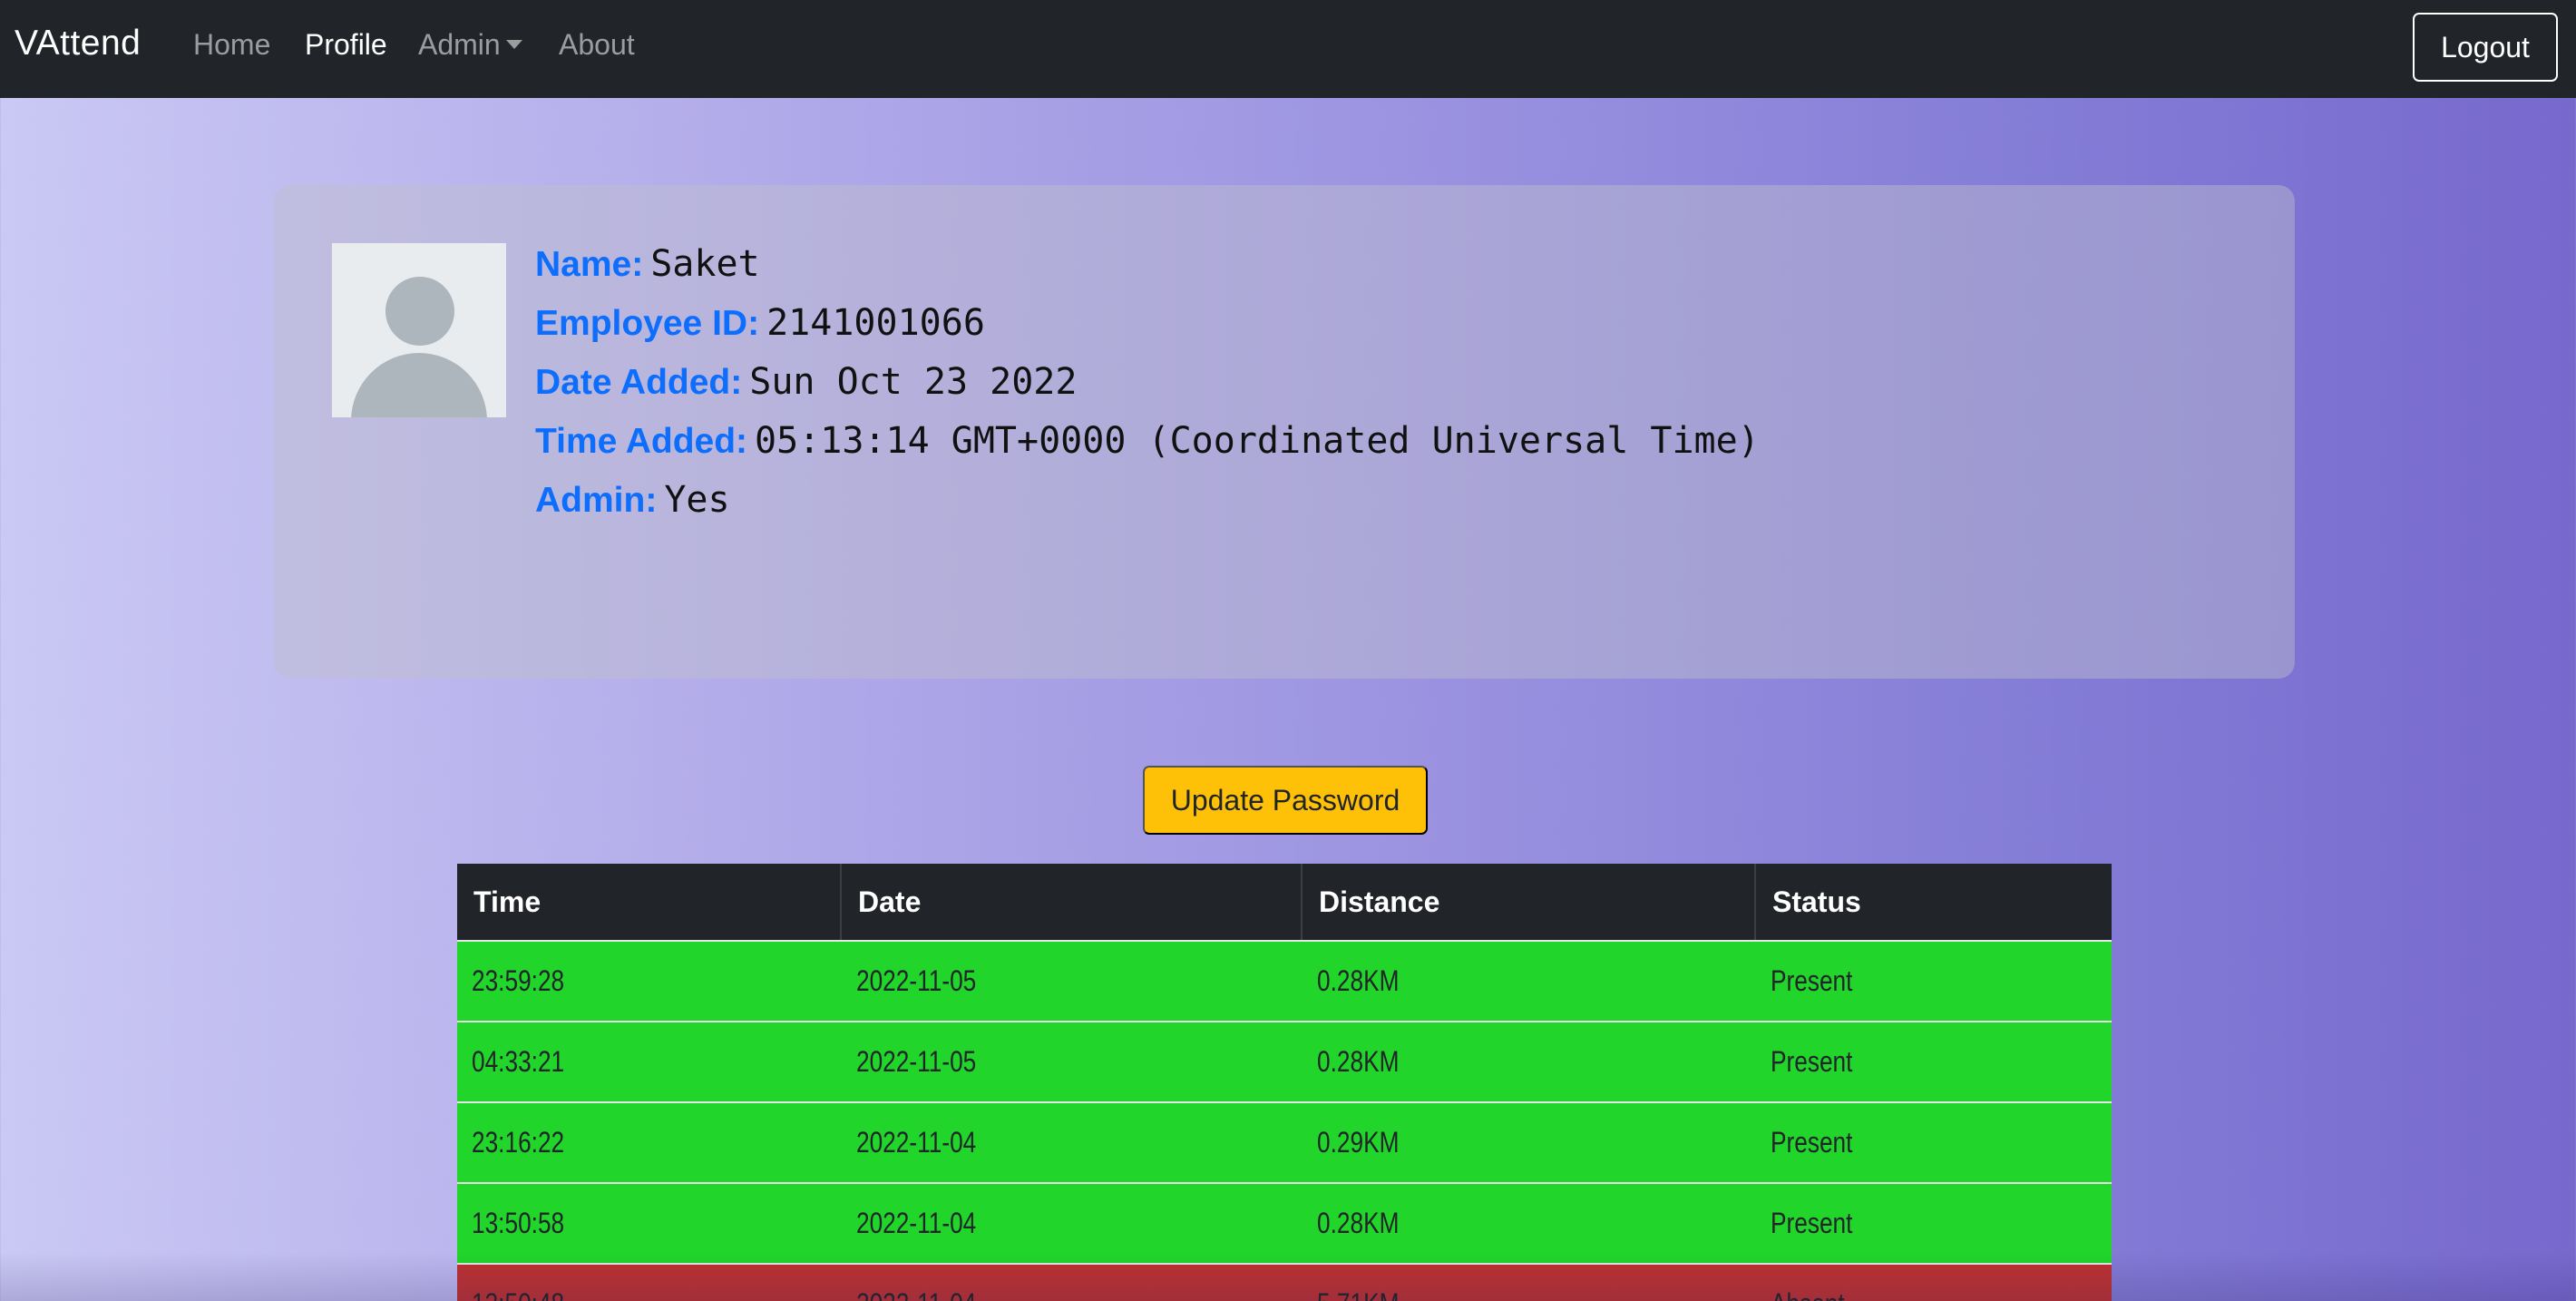 Image resolution: width=2576 pixels, height=1301 pixels. What do you see at coordinates (1284, 1061) in the screenshot?
I see `table-row: 04:33:21 2022-11-05 0.28KM Present` at bounding box center [1284, 1061].